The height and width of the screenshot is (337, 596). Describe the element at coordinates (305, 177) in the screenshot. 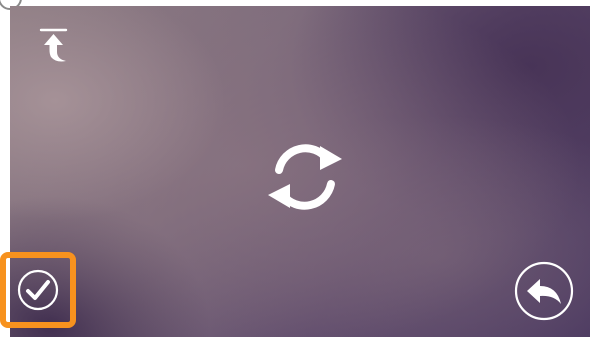

I see `sync-refresh-icon` at that location.